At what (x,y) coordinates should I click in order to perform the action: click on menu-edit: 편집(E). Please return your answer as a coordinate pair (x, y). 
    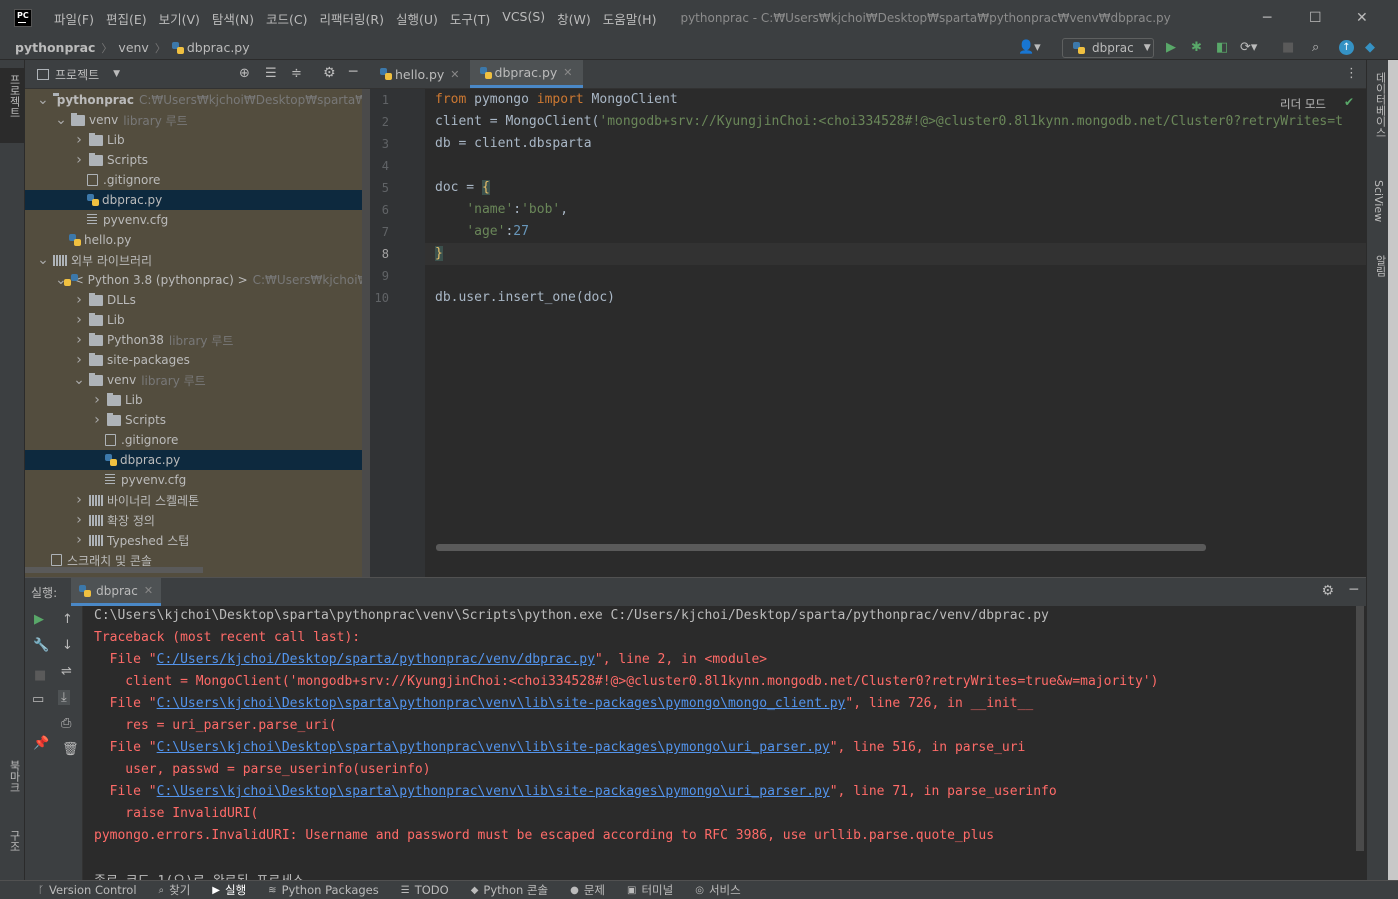
    Looking at the image, I should click on (126, 18).